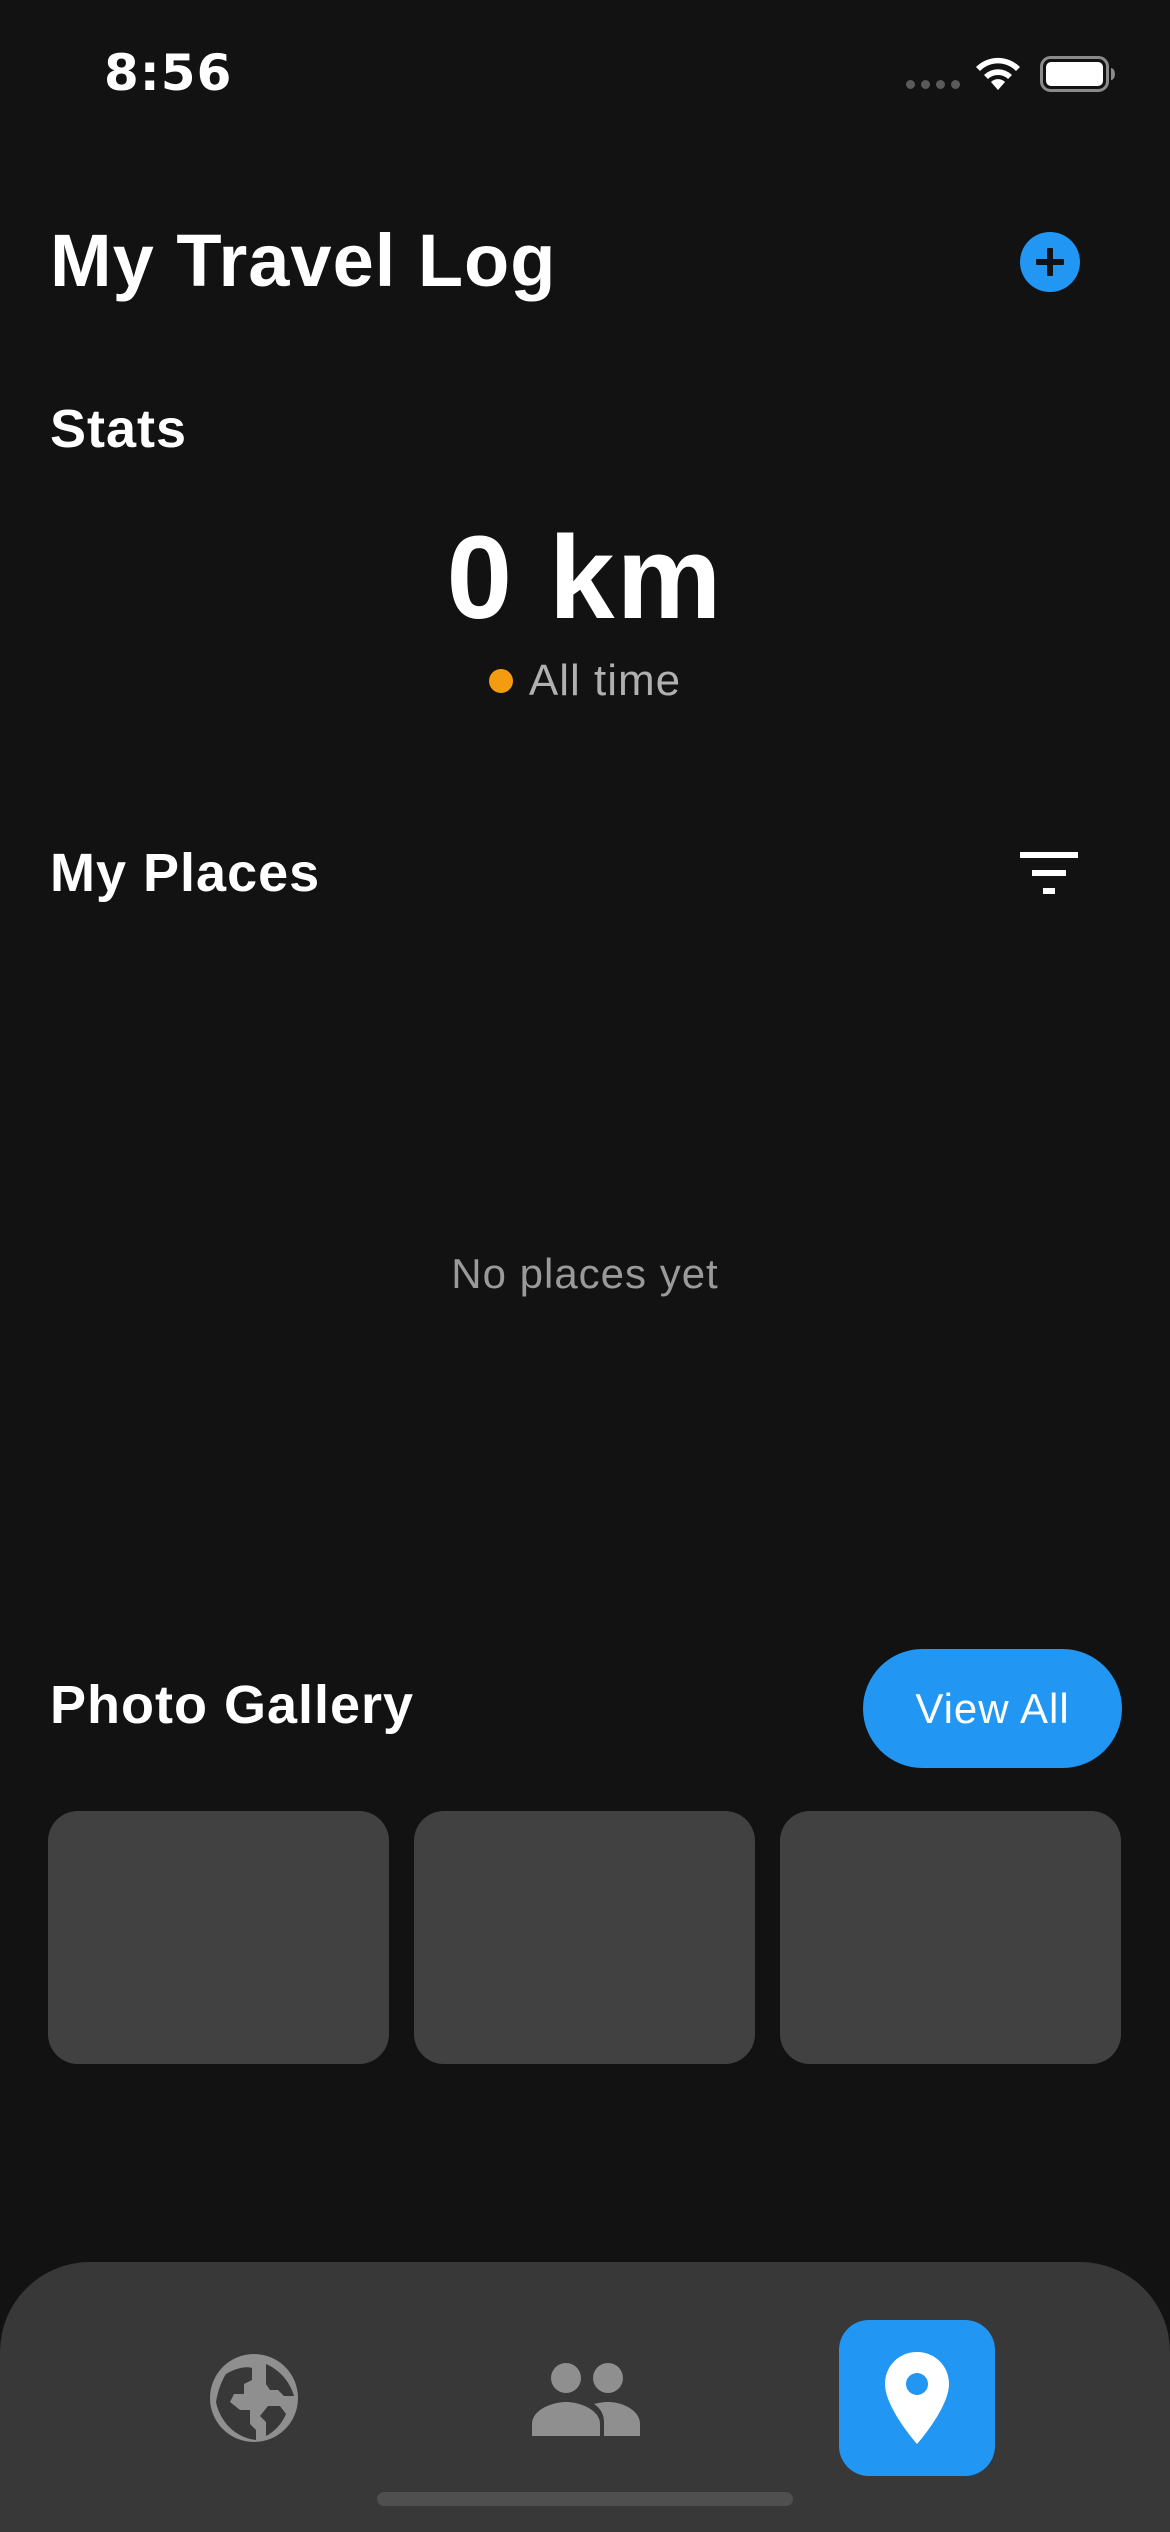 This screenshot has width=1170, height=2532. I want to click on period-indicator-dot, so click(500, 681).